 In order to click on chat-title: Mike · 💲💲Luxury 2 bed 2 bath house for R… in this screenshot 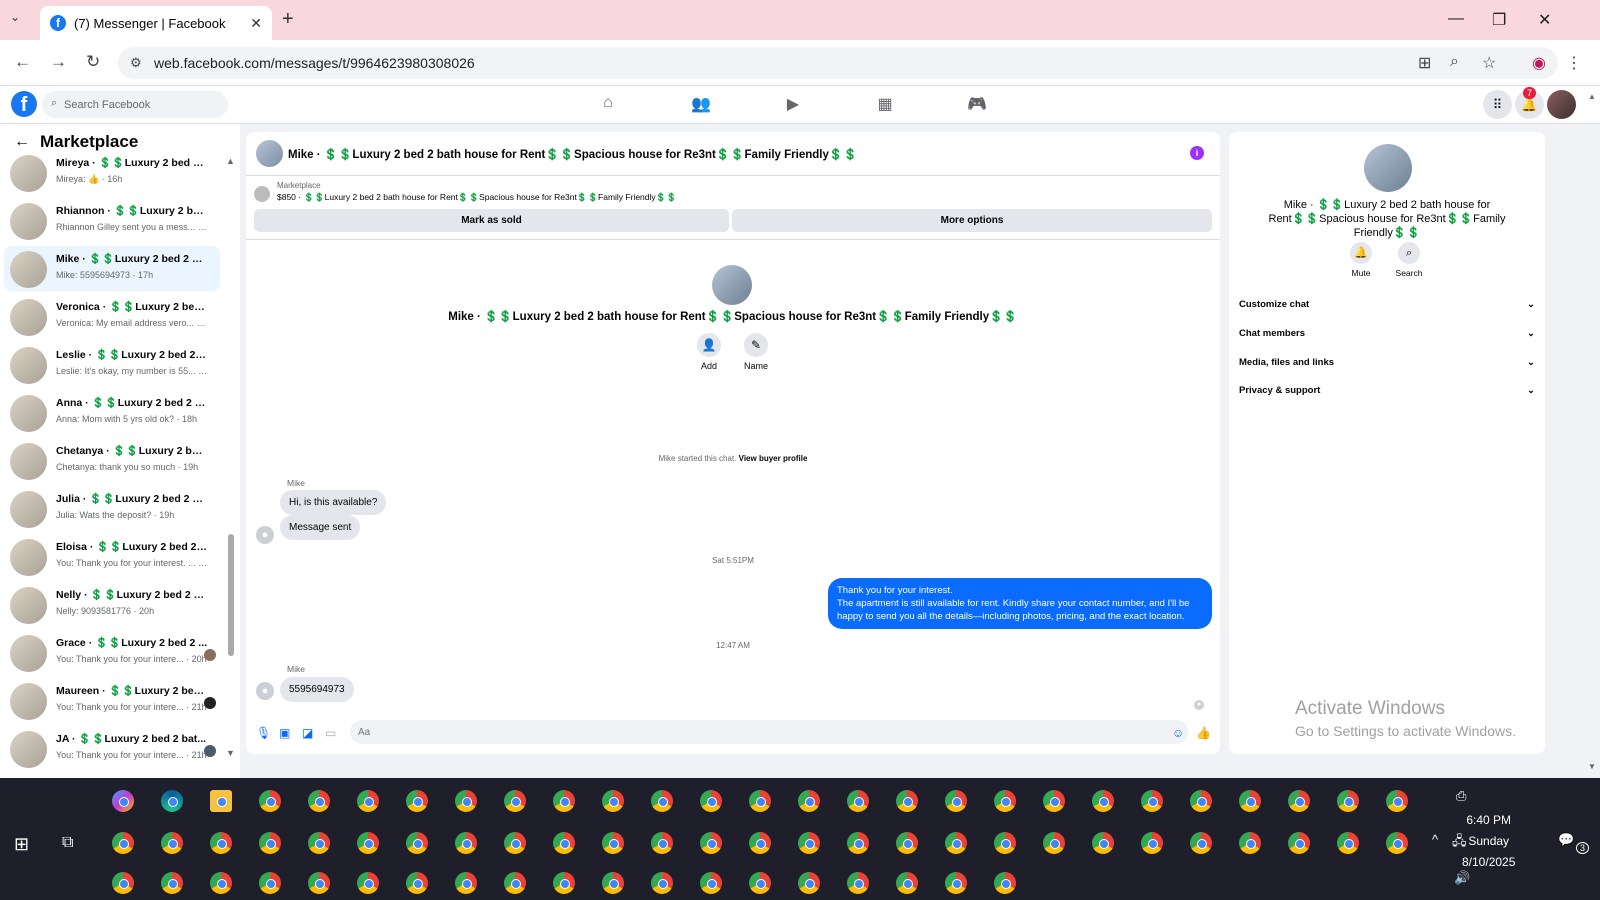, I will do `click(573, 154)`.